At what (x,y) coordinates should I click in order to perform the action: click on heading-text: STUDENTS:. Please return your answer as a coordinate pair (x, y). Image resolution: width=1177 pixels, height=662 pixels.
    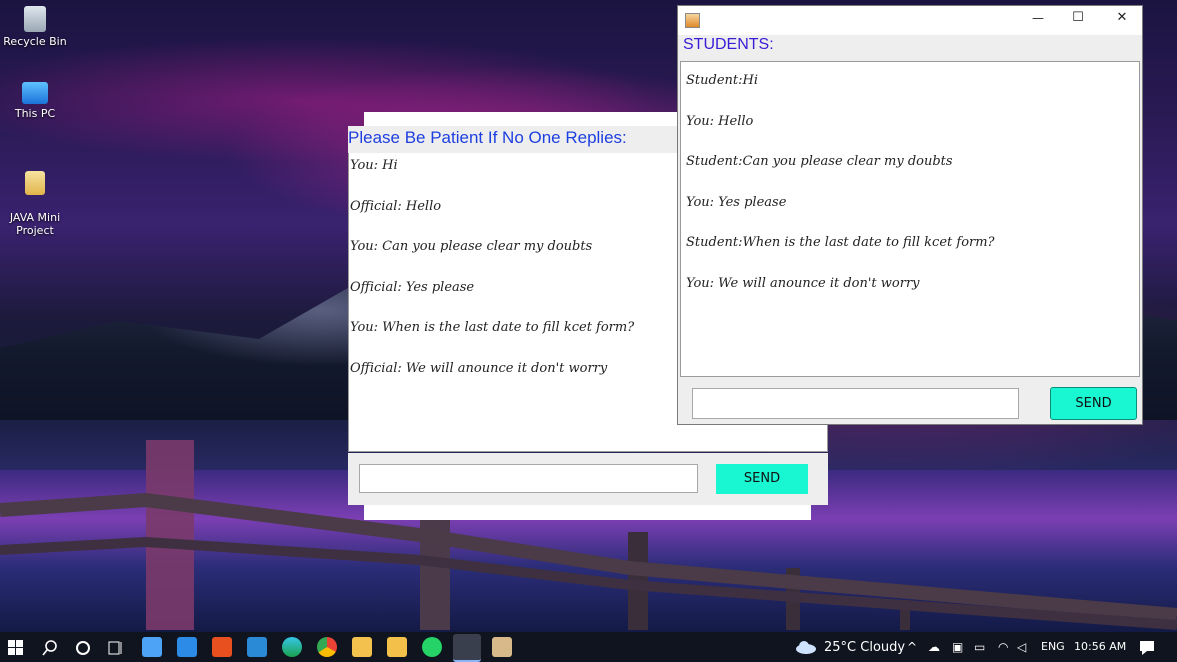
    Looking at the image, I should click on (728, 44).